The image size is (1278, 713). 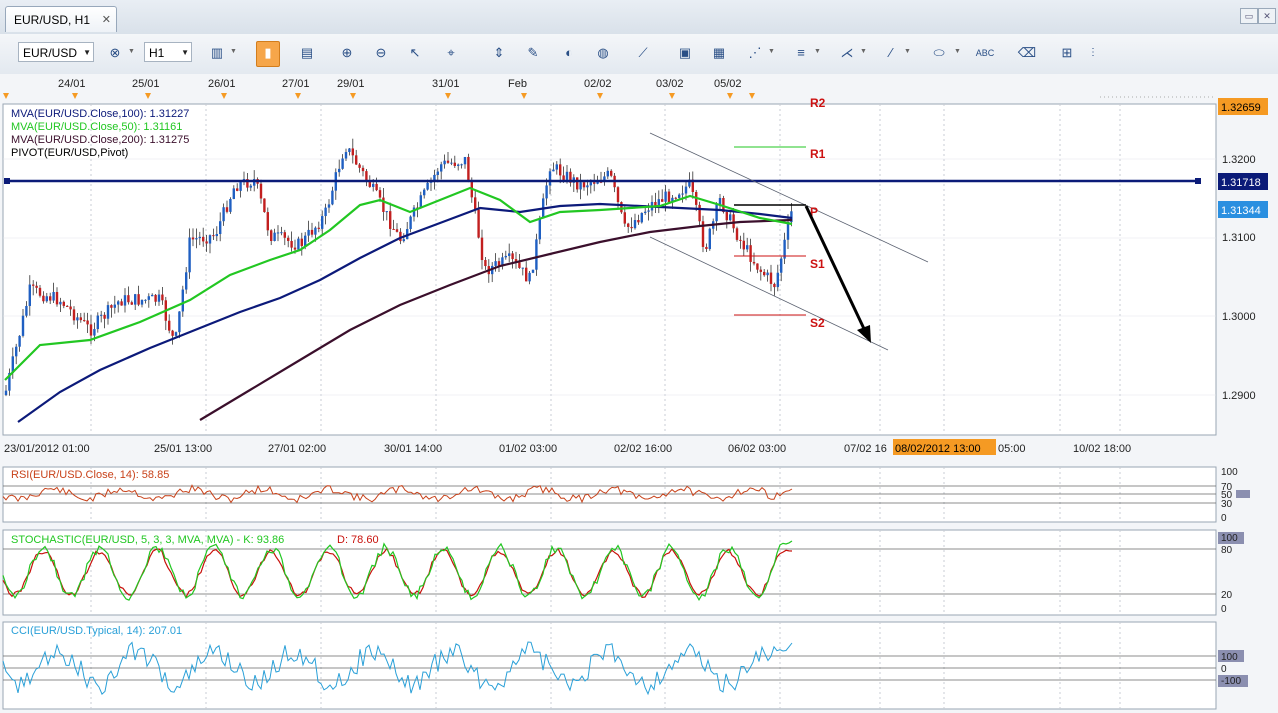 What do you see at coordinates (61, 19) in the screenshot?
I see `chart-tab: EUR/USD, H1 ✕` at bounding box center [61, 19].